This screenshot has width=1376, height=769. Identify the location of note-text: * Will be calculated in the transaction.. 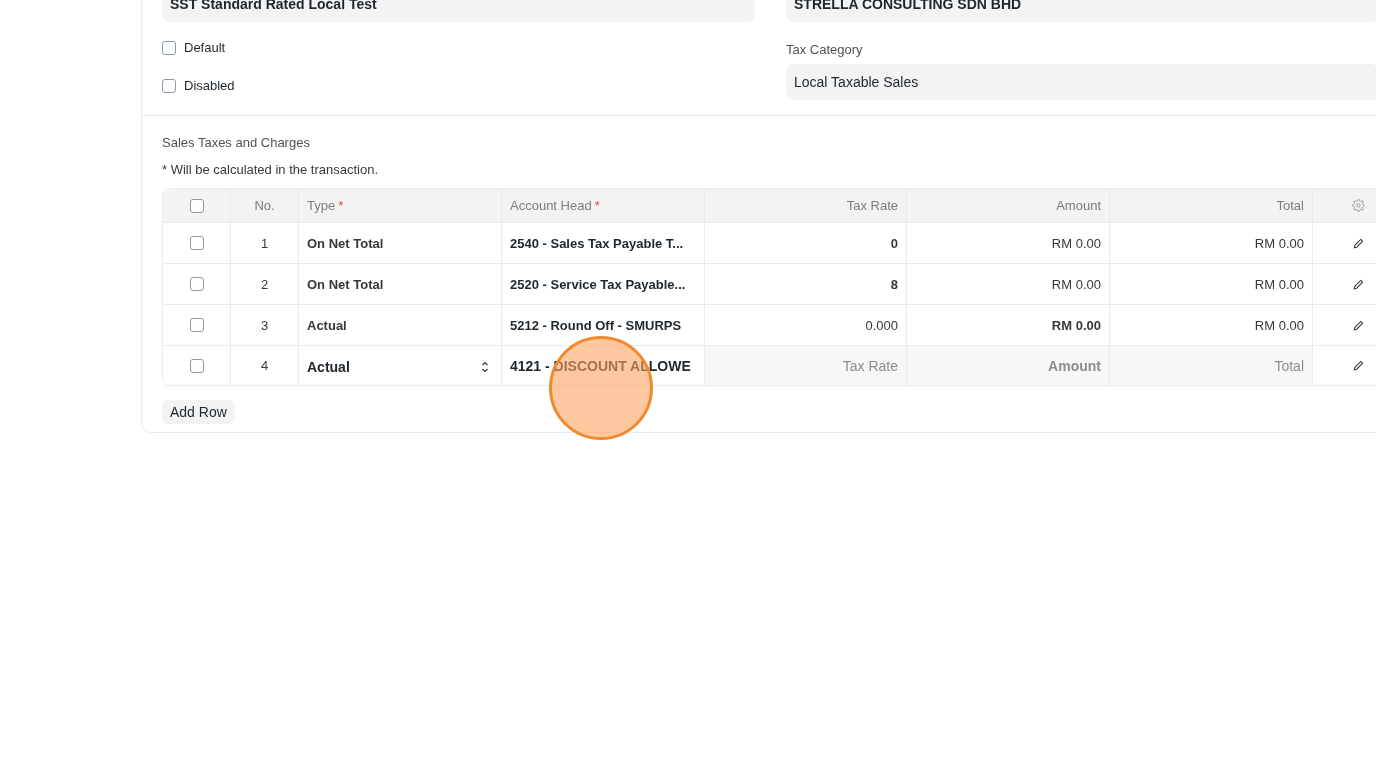
(271, 169).